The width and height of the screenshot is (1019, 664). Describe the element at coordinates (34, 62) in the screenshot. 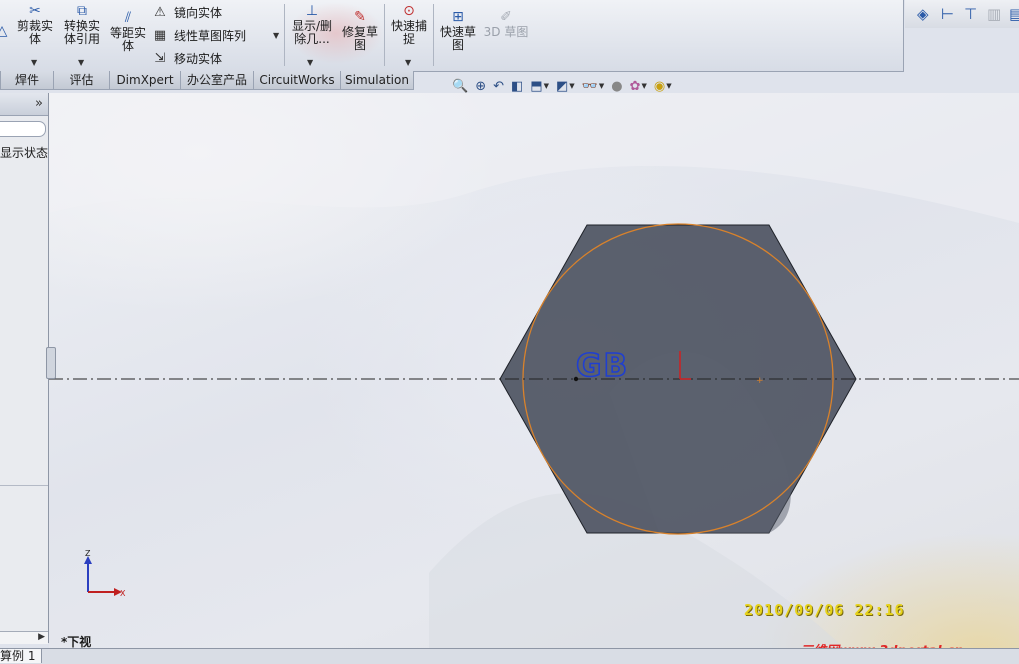

I see `trim-dropdown-icon: ▼` at that location.